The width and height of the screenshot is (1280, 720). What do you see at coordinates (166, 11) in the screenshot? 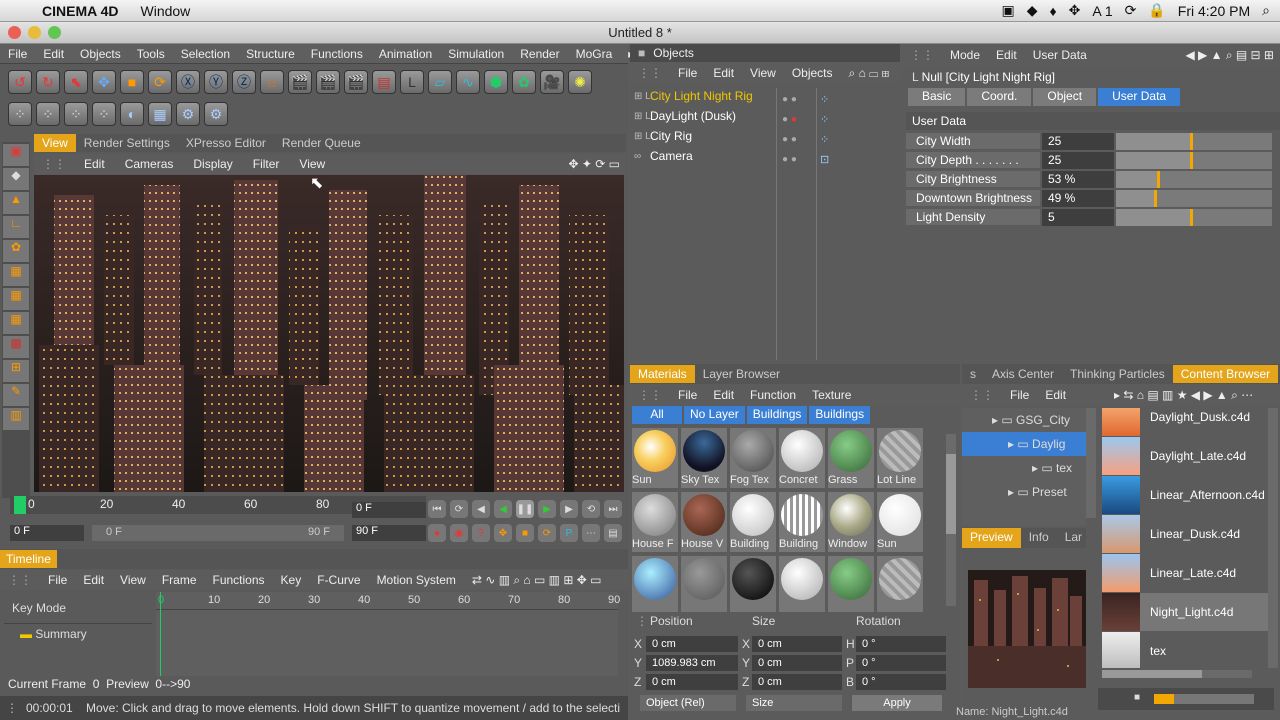
I see `window-menu: Window` at bounding box center [166, 11].